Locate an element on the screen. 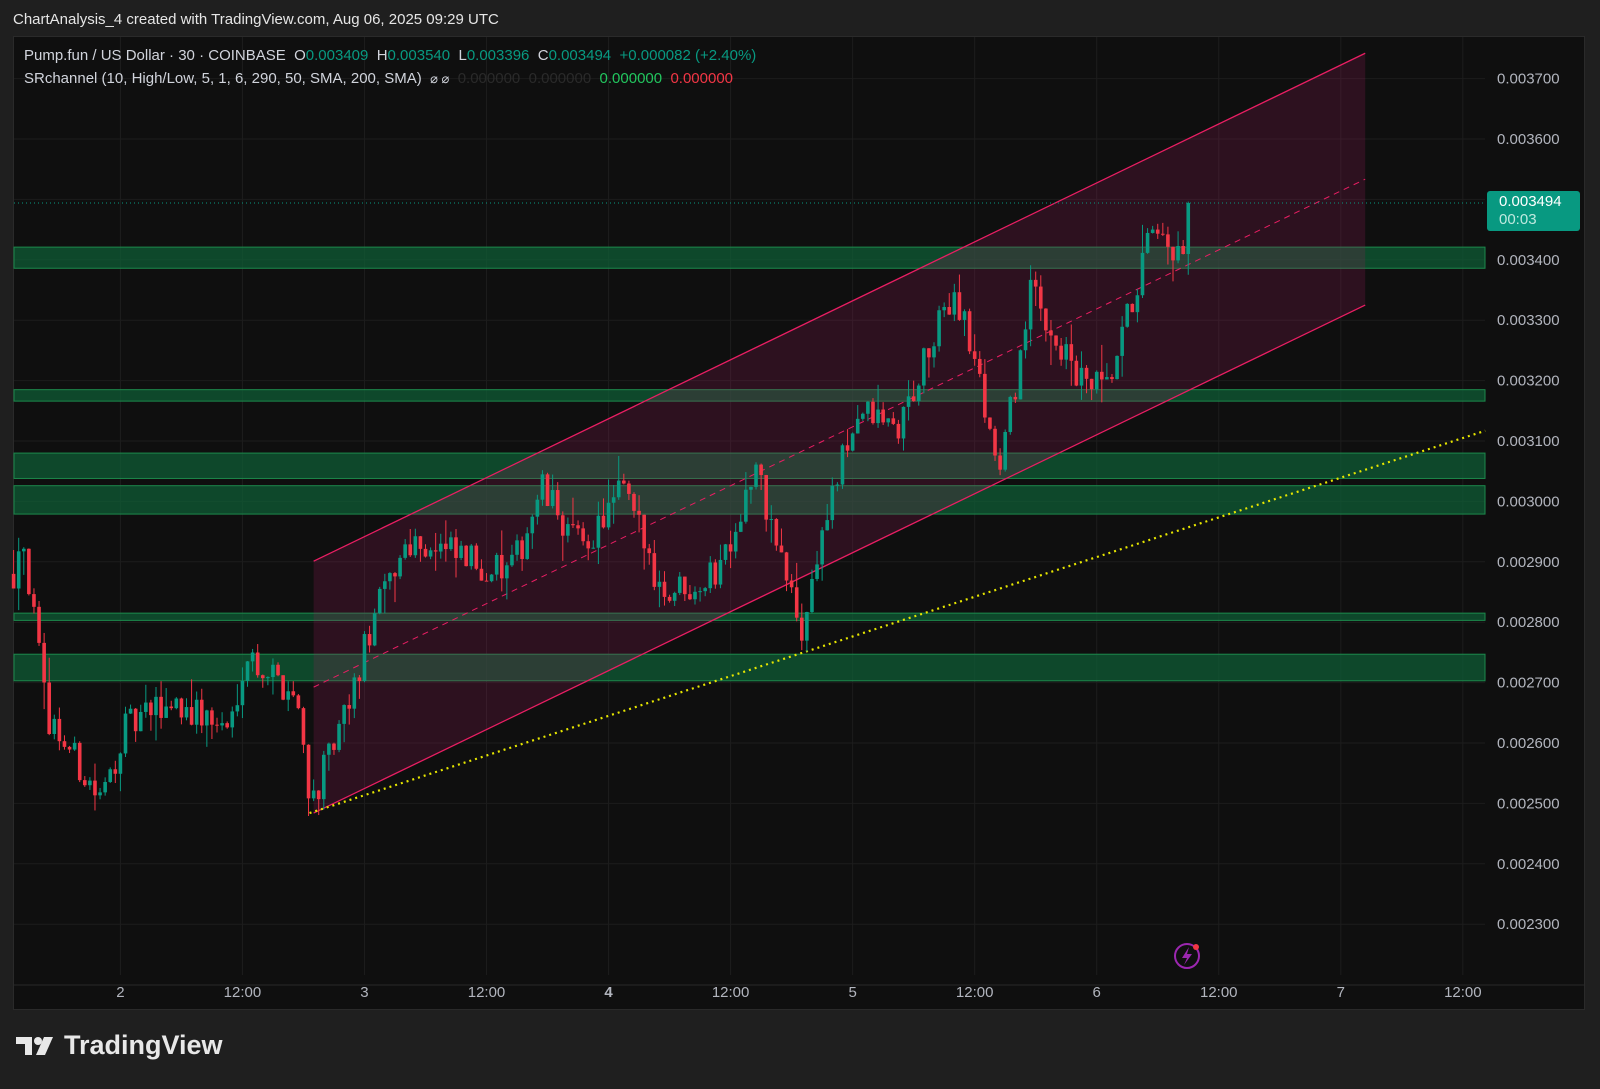 The height and width of the screenshot is (1089, 1600). lightning-icon-bolt is located at coordinates (1187, 956).